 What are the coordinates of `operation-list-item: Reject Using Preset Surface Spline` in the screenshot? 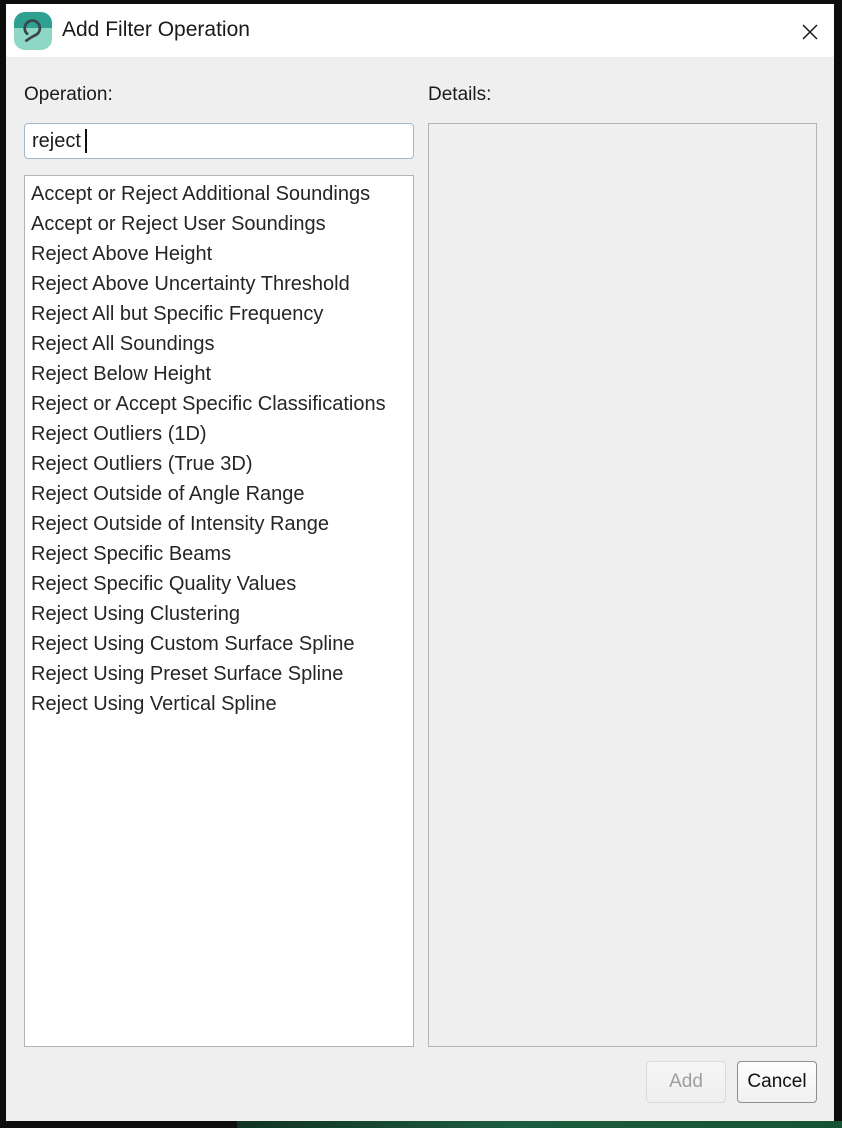 It's located at (219, 674).